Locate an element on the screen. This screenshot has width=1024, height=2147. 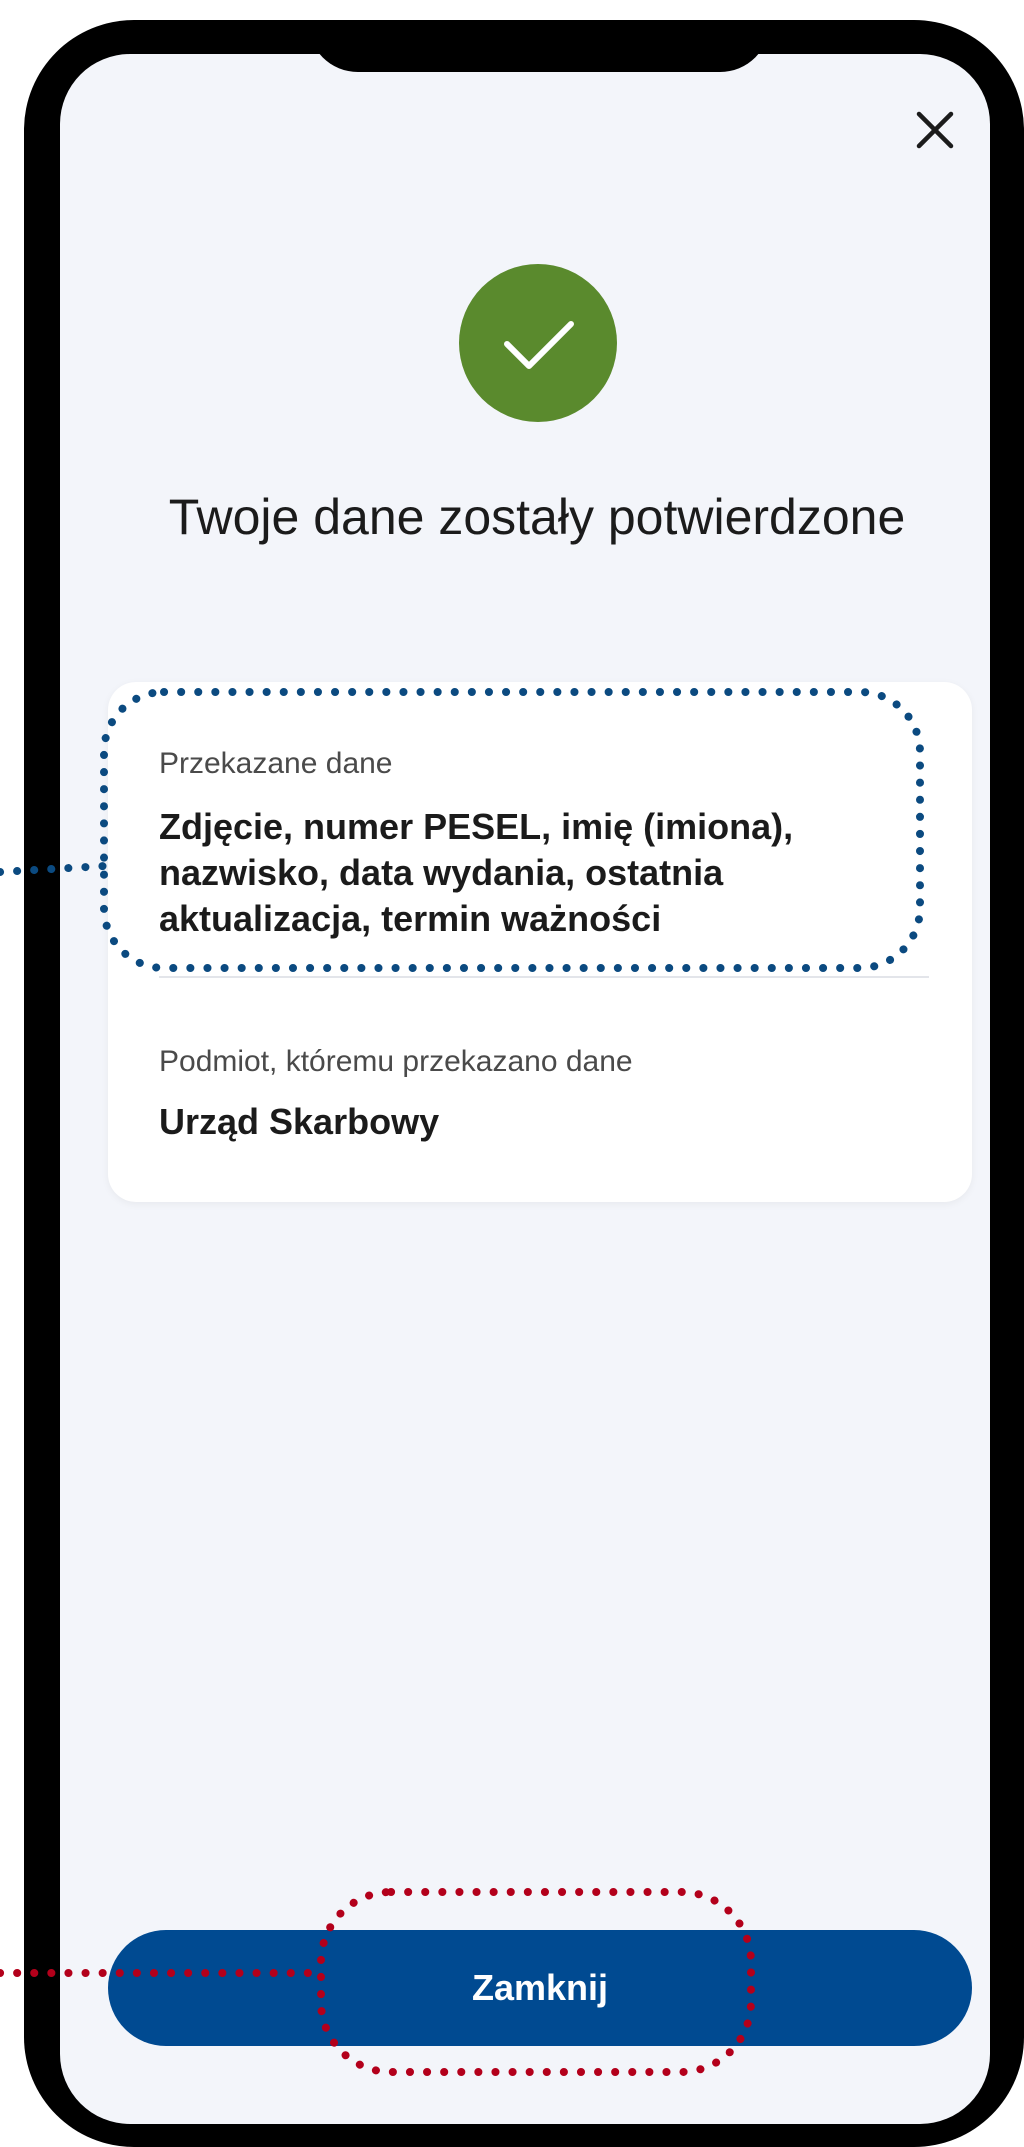
close-button is located at coordinates (935, 130).